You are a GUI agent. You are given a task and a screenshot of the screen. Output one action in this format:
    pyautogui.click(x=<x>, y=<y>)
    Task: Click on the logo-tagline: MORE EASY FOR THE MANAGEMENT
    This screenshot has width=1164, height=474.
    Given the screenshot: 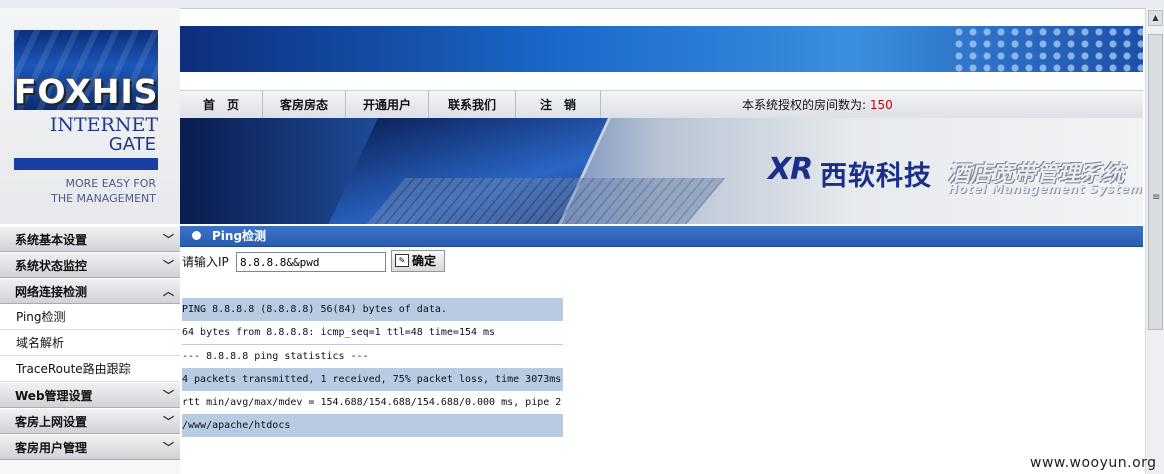 What is the action you would take?
    pyautogui.click(x=85, y=191)
    